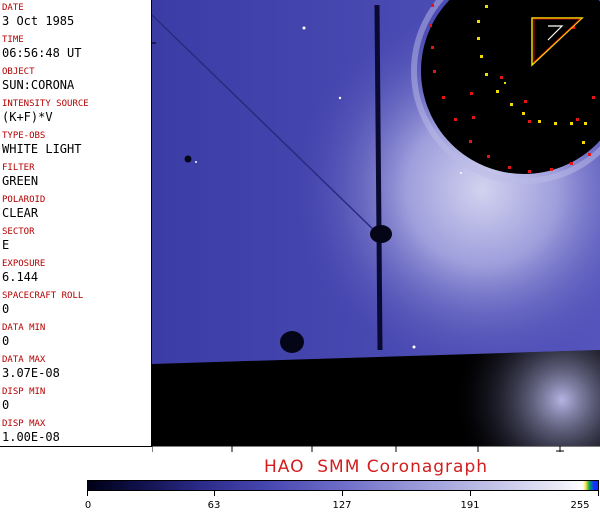 This screenshot has height=512, width=600. What do you see at coordinates (378, 177) in the screenshot?
I see `pylon-arm` at bounding box center [378, 177].